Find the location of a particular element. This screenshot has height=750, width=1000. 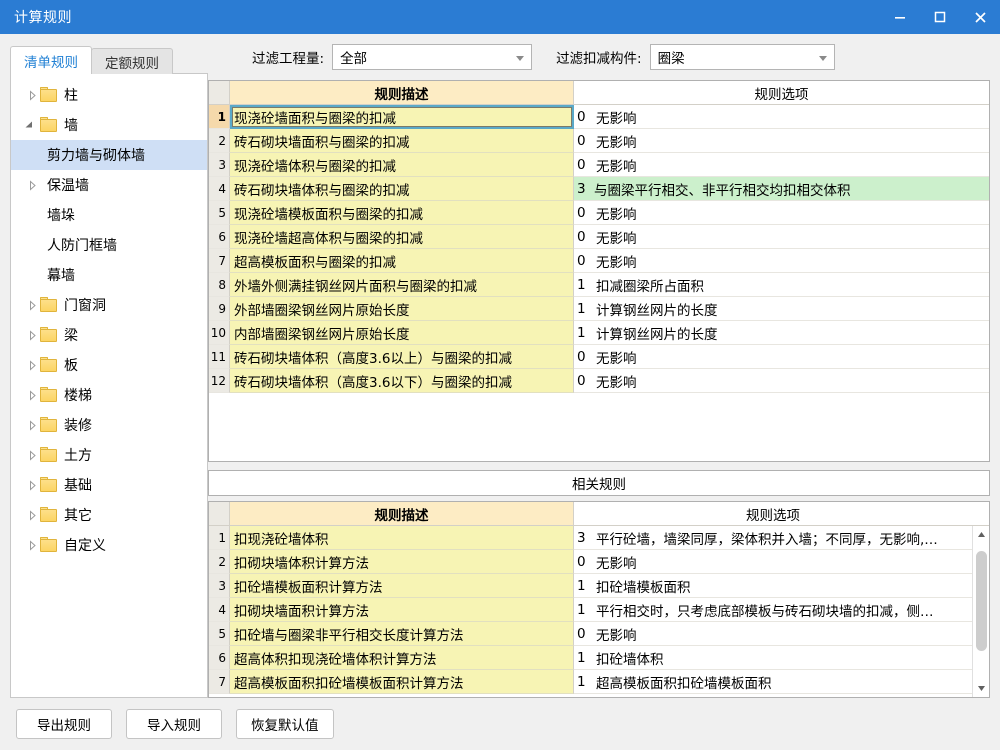

table-row: 7 超高模板面积扣砼墙模板面积计算方法 1 超高模板面积扣砼墙模板面积 is located at coordinates (590, 682).